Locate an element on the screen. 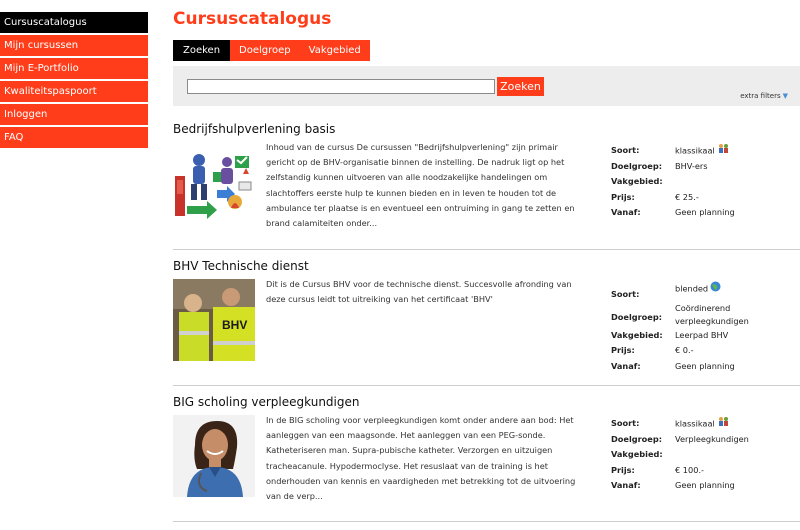  extra-filters-link: extra filters ▼ is located at coordinates (764, 96).